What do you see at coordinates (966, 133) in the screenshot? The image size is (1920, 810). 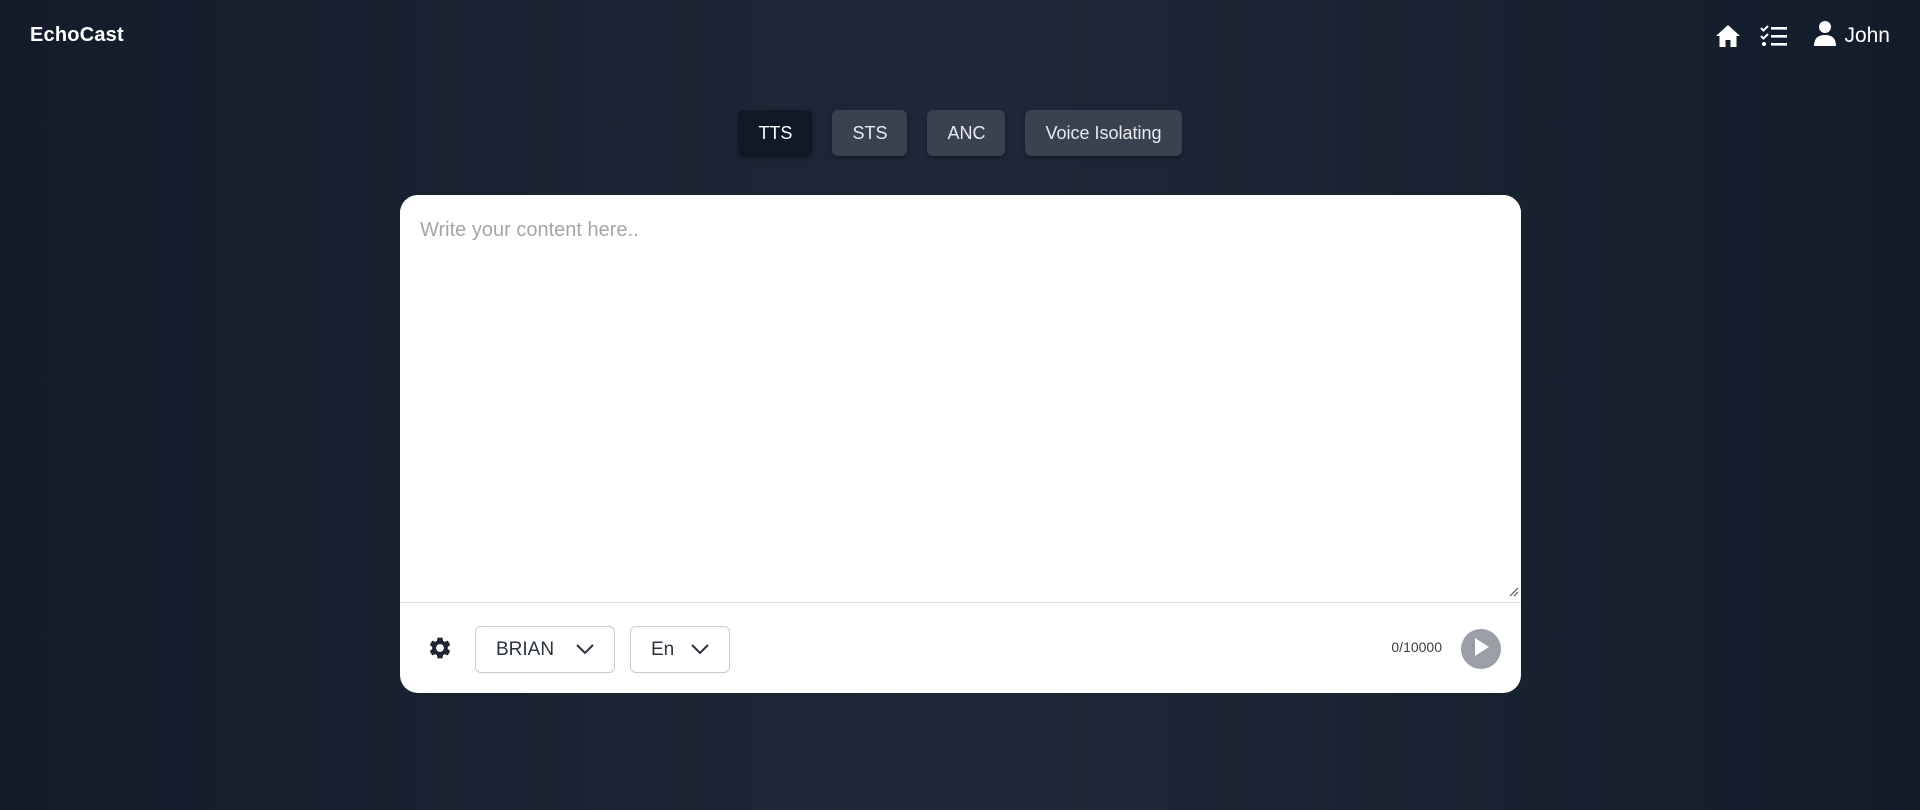 I see `tab-anc: ANC` at bounding box center [966, 133].